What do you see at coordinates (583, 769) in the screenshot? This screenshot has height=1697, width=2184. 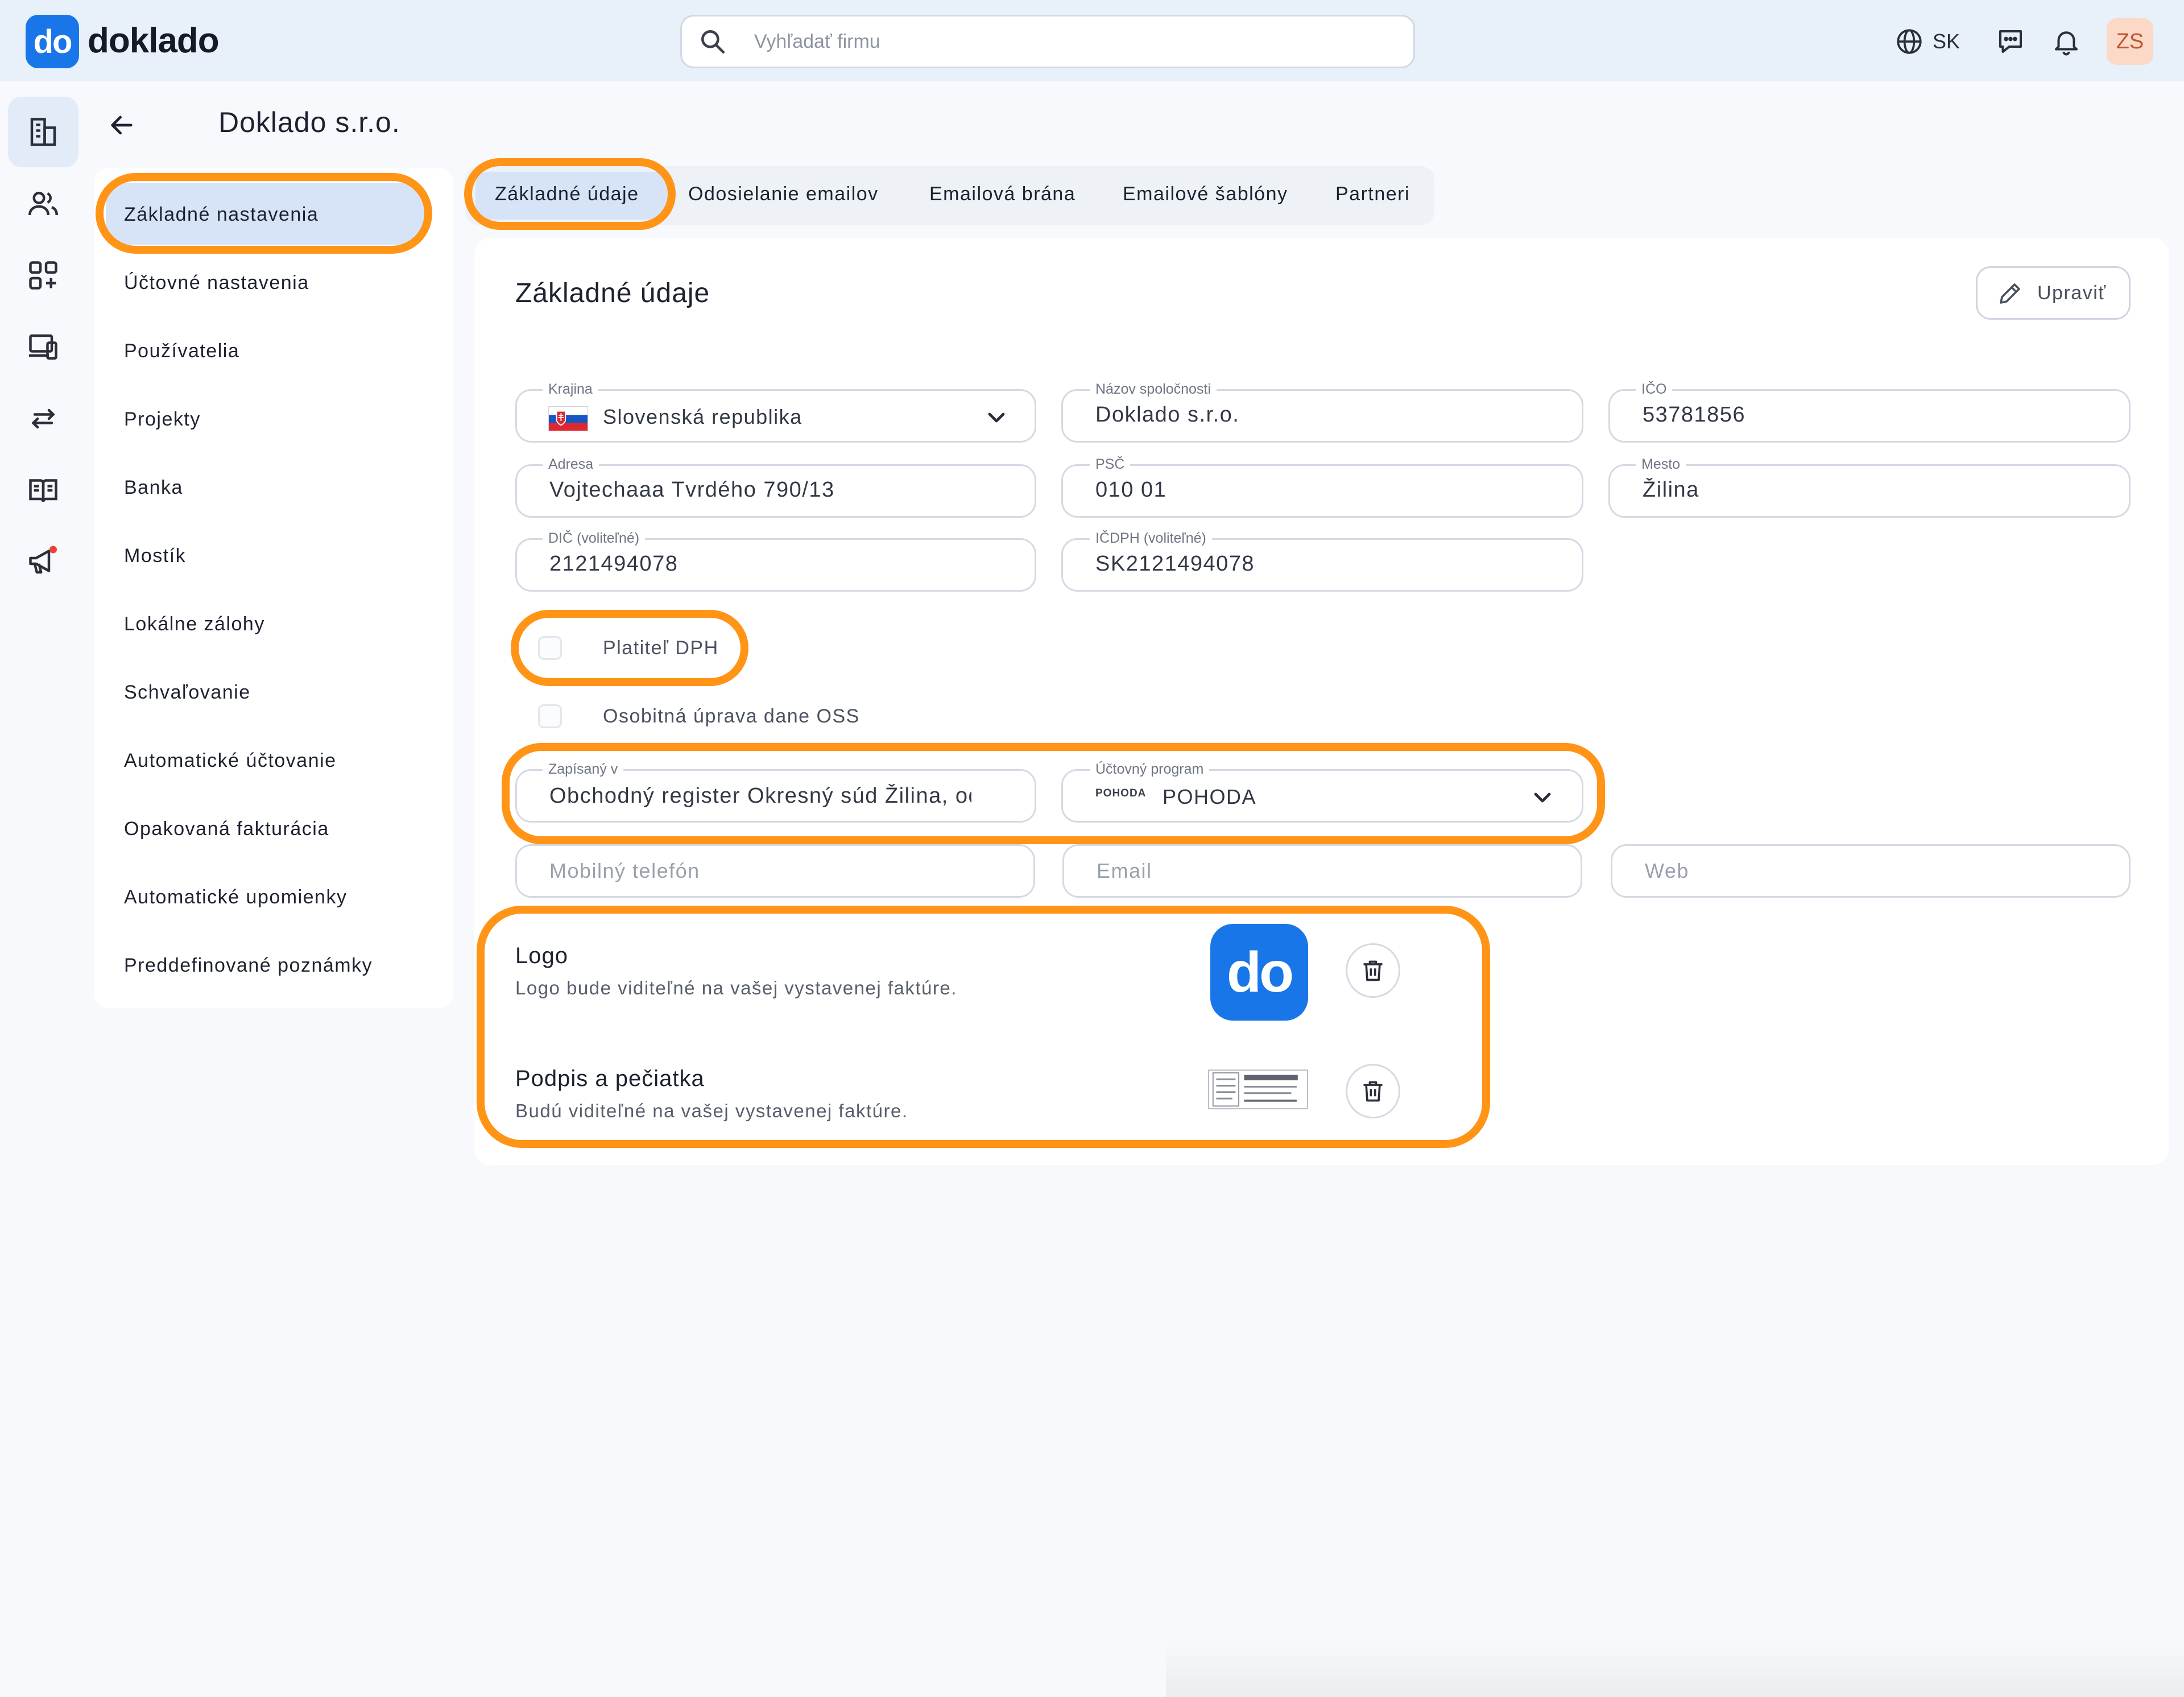 I see `registered-in-label: Zapísaný v` at bounding box center [583, 769].